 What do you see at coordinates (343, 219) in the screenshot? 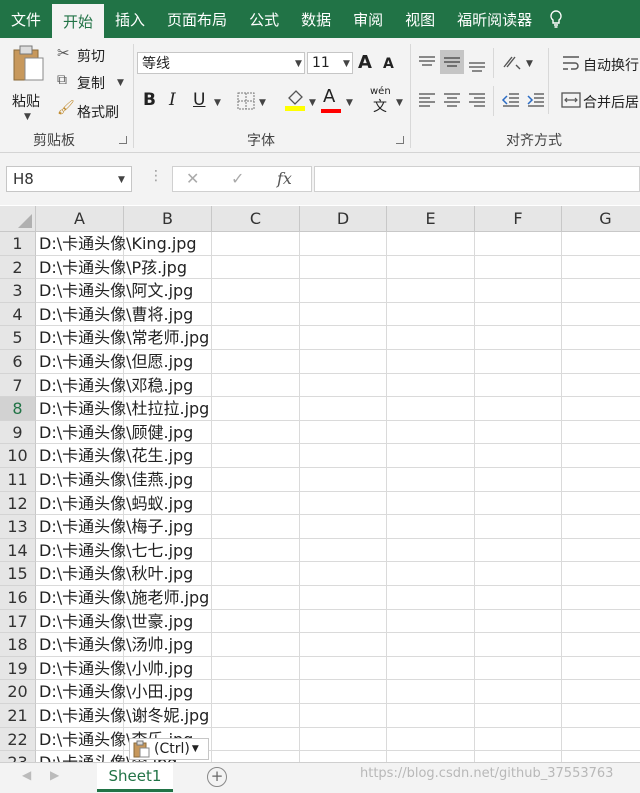
I see `column-header-d: D` at bounding box center [343, 219].